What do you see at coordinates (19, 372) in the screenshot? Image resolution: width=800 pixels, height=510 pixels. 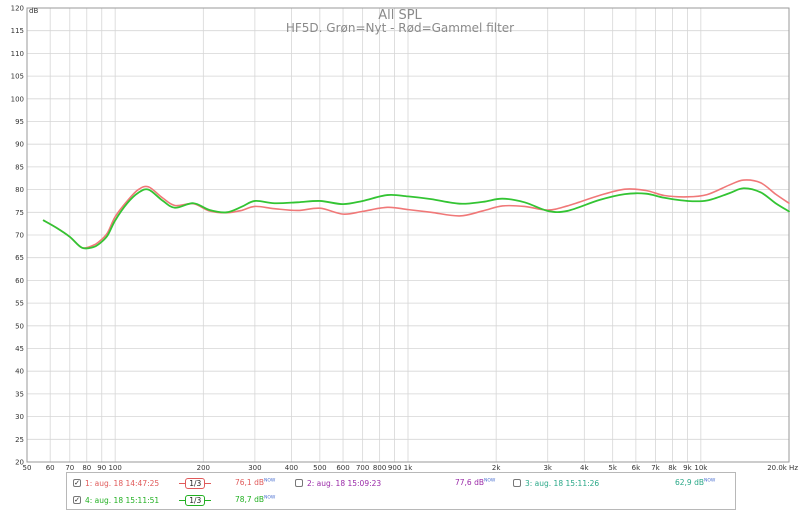 I see `y-tick-label: 40` at bounding box center [19, 372].